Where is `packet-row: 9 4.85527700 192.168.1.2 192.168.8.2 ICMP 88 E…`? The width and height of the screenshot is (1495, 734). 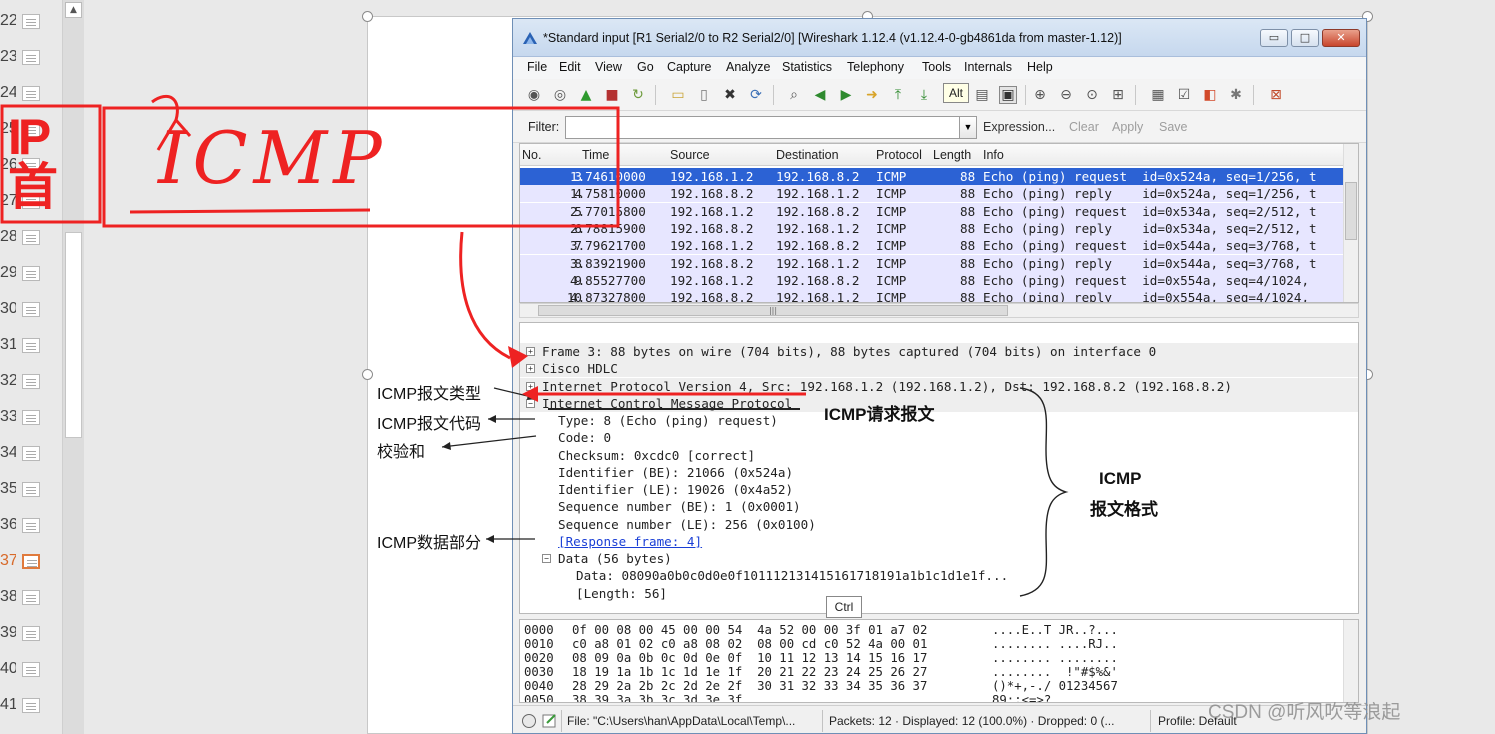
packet-row: 9 4.85527700 192.168.1.2 192.168.8.2 ICMP 88 E… is located at coordinates (932, 280).